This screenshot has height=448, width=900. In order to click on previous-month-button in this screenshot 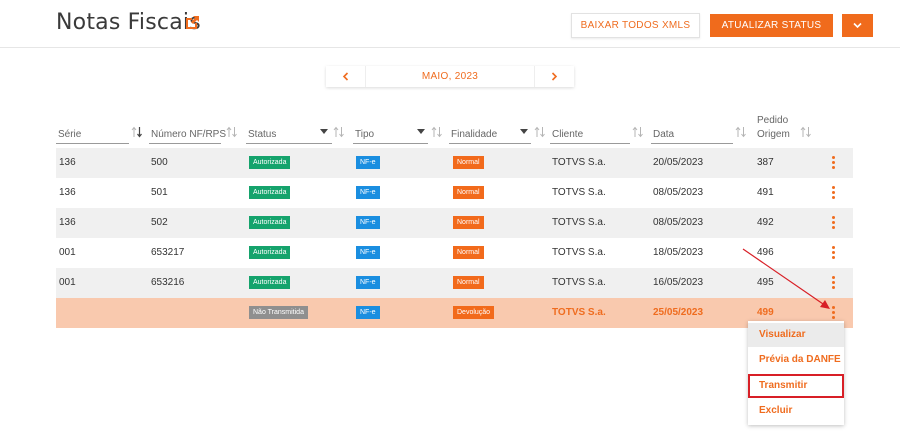, I will do `click(346, 76)`.